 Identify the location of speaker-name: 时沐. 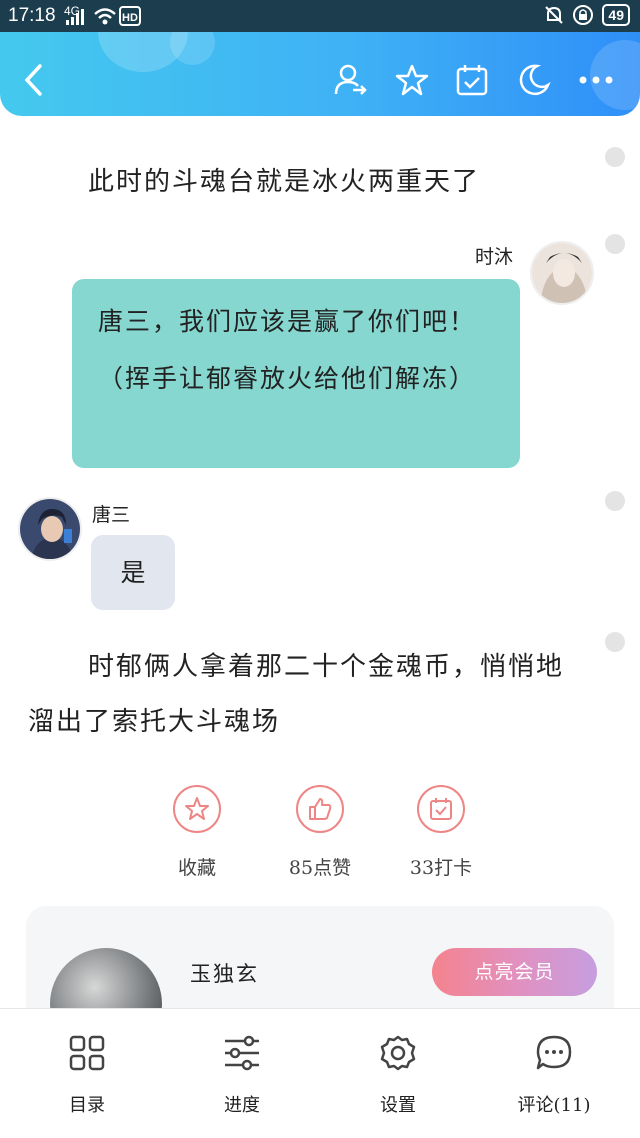
(494, 257).